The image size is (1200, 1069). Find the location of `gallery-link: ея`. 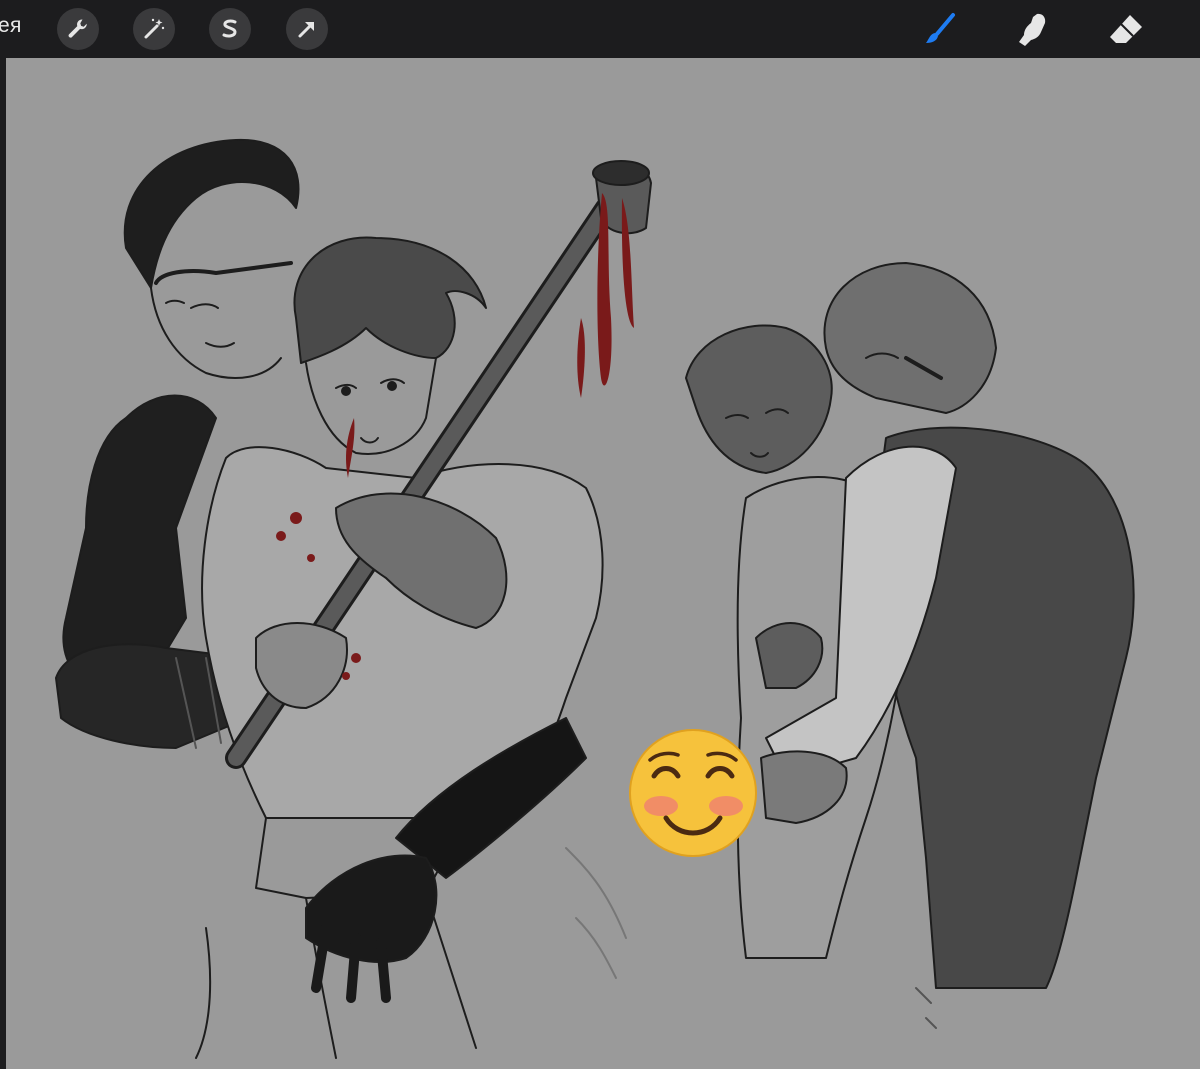

gallery-link: ея is located at coordinates (11, 26).